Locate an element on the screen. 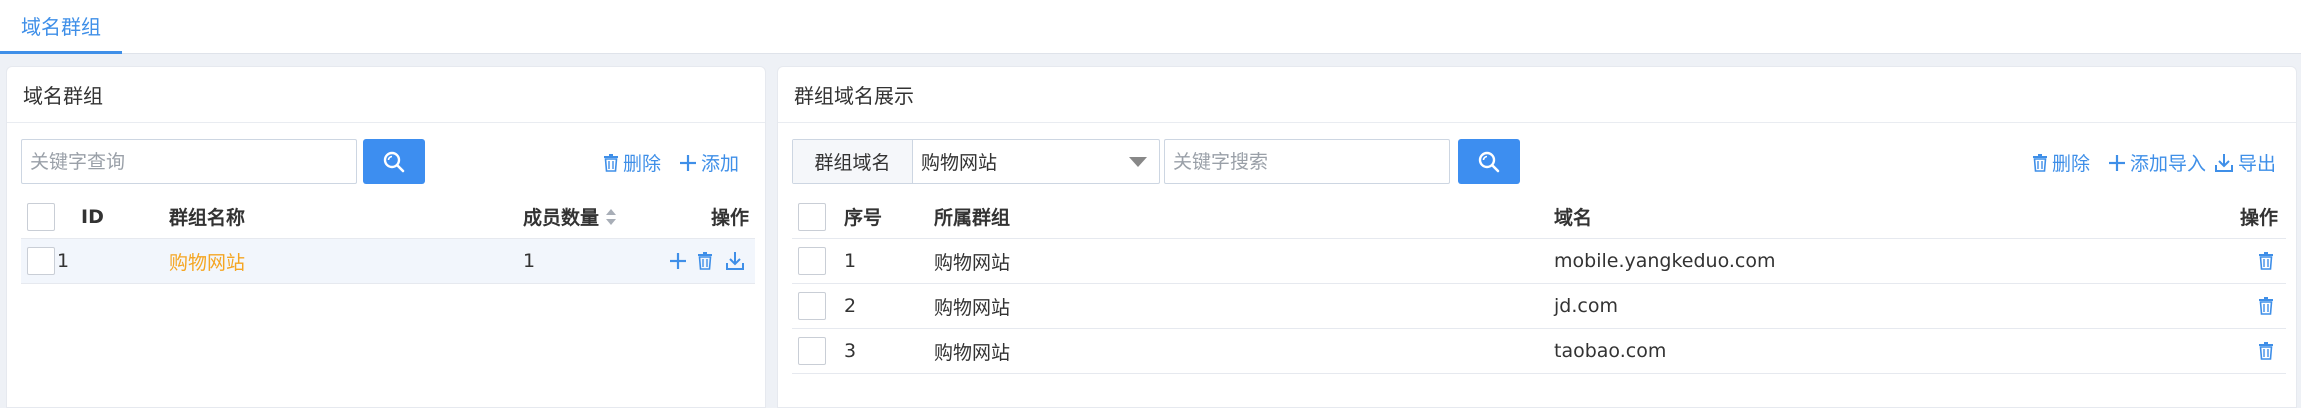 The height and width of the screenshot is (408, 2301). row-domain: mobile.yangkeduo.com is located at coordinates (1665, 261).